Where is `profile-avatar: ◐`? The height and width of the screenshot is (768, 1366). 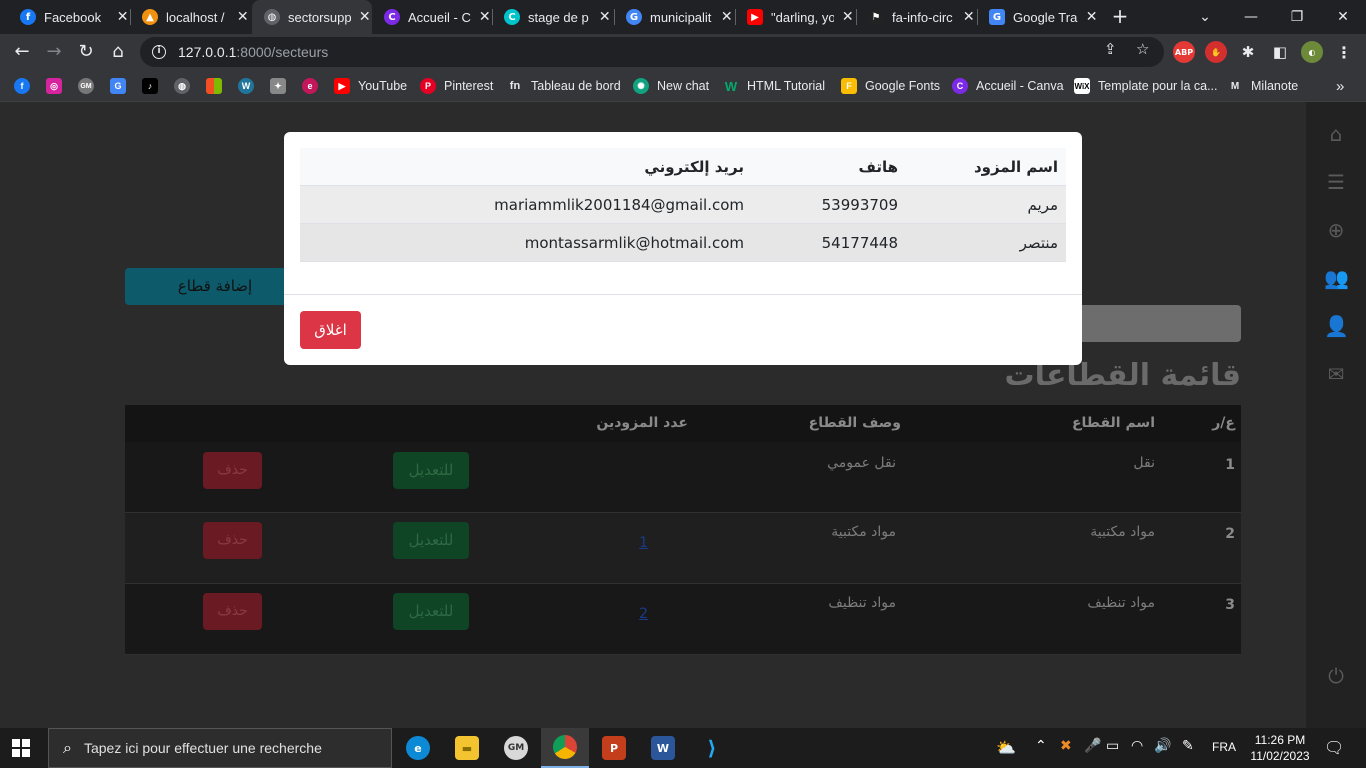 profile-avatar: ◐ is located at coordinates (1312, 52).